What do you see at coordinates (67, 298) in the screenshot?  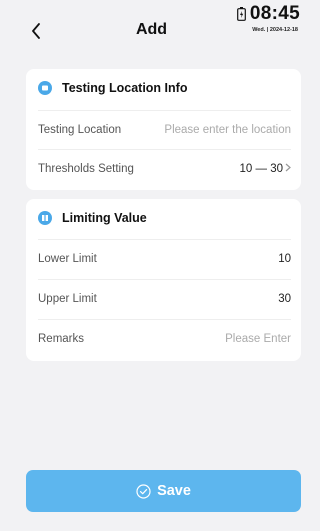 I see `upper-limit-label: Upper Limit` at bounding box center [67, 298].